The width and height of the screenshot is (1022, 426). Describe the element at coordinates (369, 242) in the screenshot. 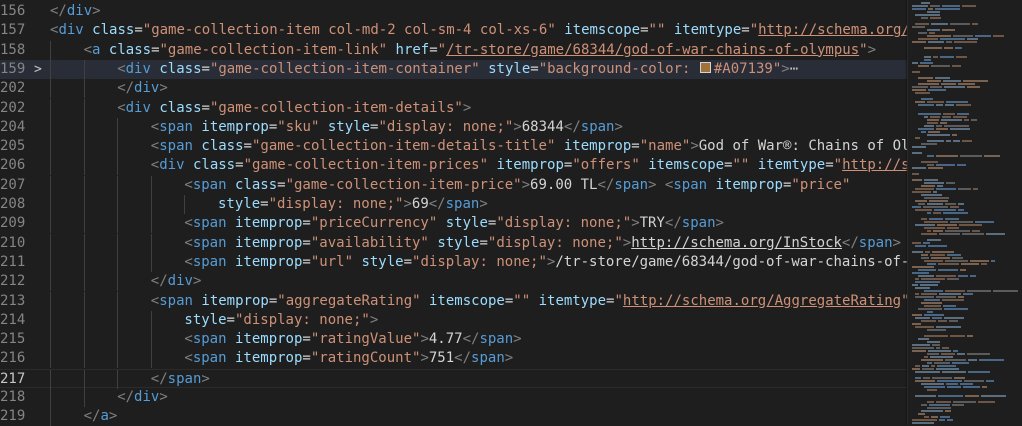

I see `code-token: "availability"` at that location.